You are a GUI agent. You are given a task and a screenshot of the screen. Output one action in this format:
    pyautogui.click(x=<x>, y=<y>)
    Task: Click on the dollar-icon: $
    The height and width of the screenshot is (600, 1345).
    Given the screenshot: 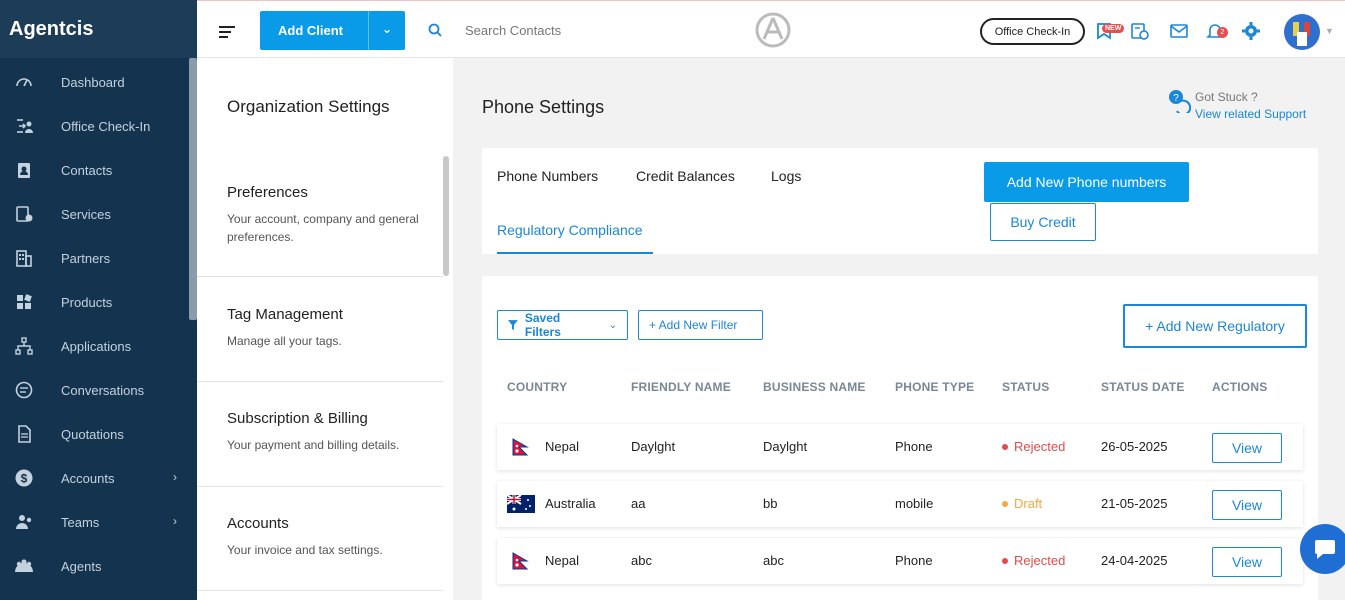 What is the action you would take?
    pyautogui.click(x=24, y=478)
    